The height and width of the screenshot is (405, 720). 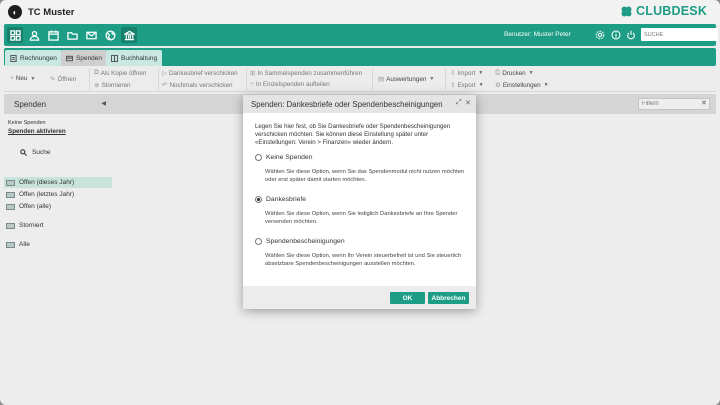 I want to click on plus-icon: +, so click(x=12, y=78).